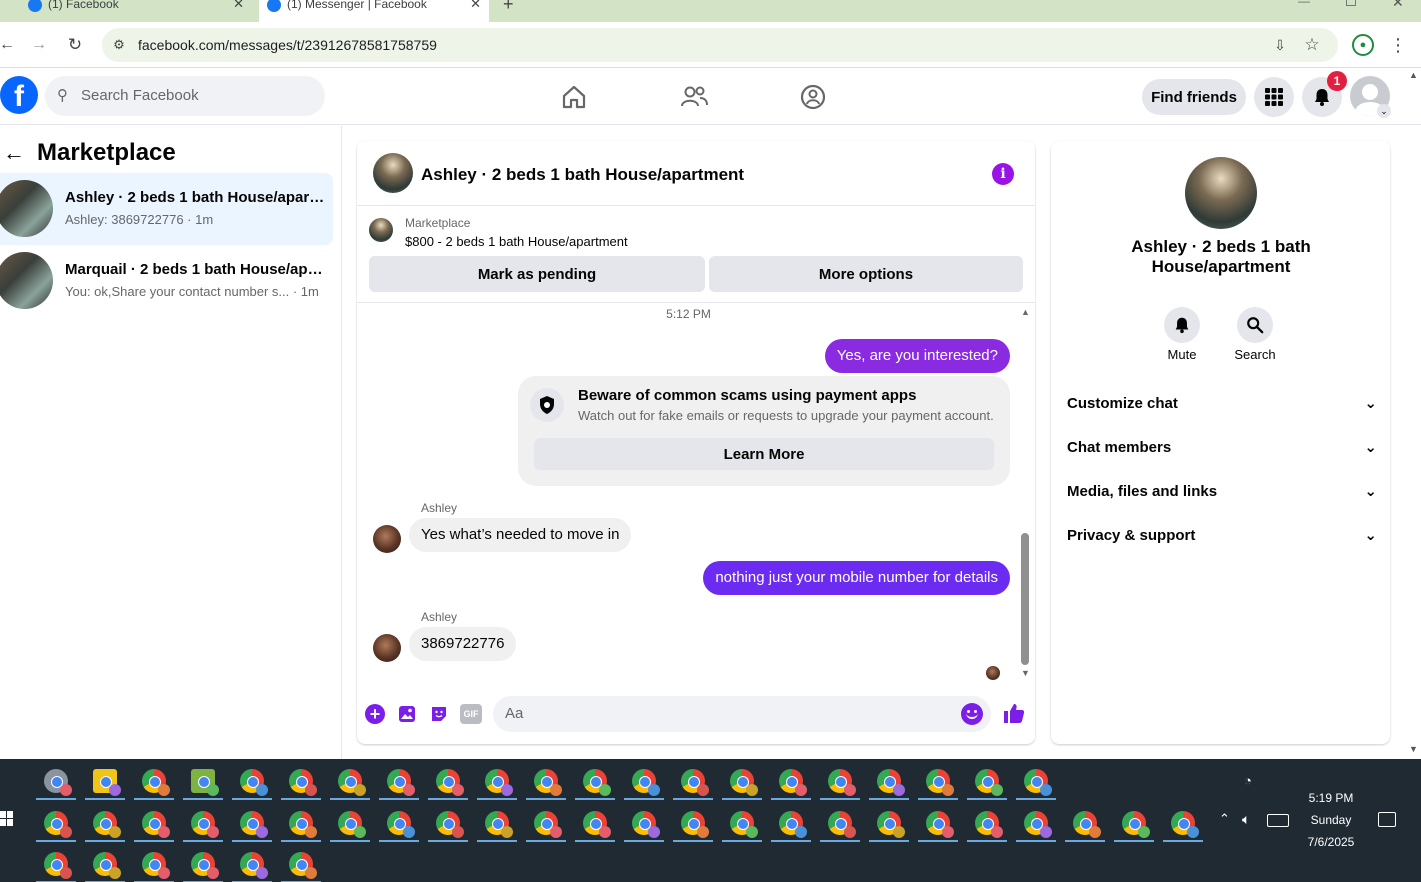 The width and height of the screenshot is (1421, 882). Describe the element at coordinates (1351, 3) in the screenshot. I see `maximize-button` at that location.